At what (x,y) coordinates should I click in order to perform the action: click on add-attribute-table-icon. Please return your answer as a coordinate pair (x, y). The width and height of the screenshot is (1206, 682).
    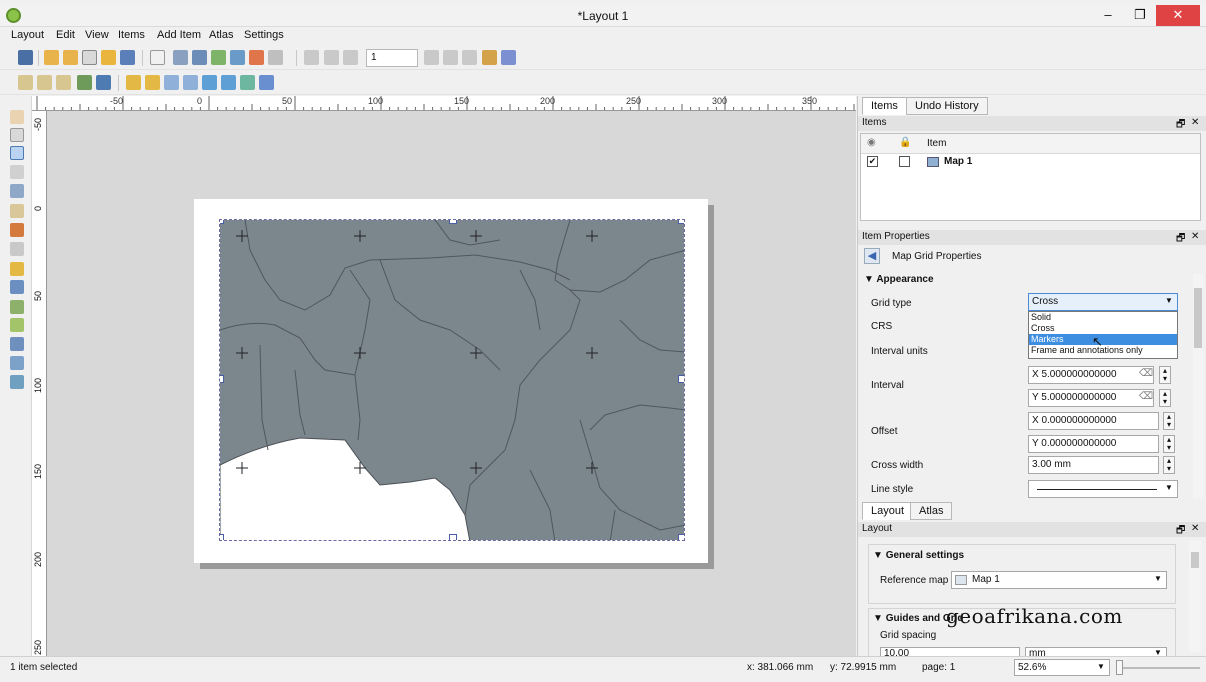
    Looking at the image, I should click on (17, 382).